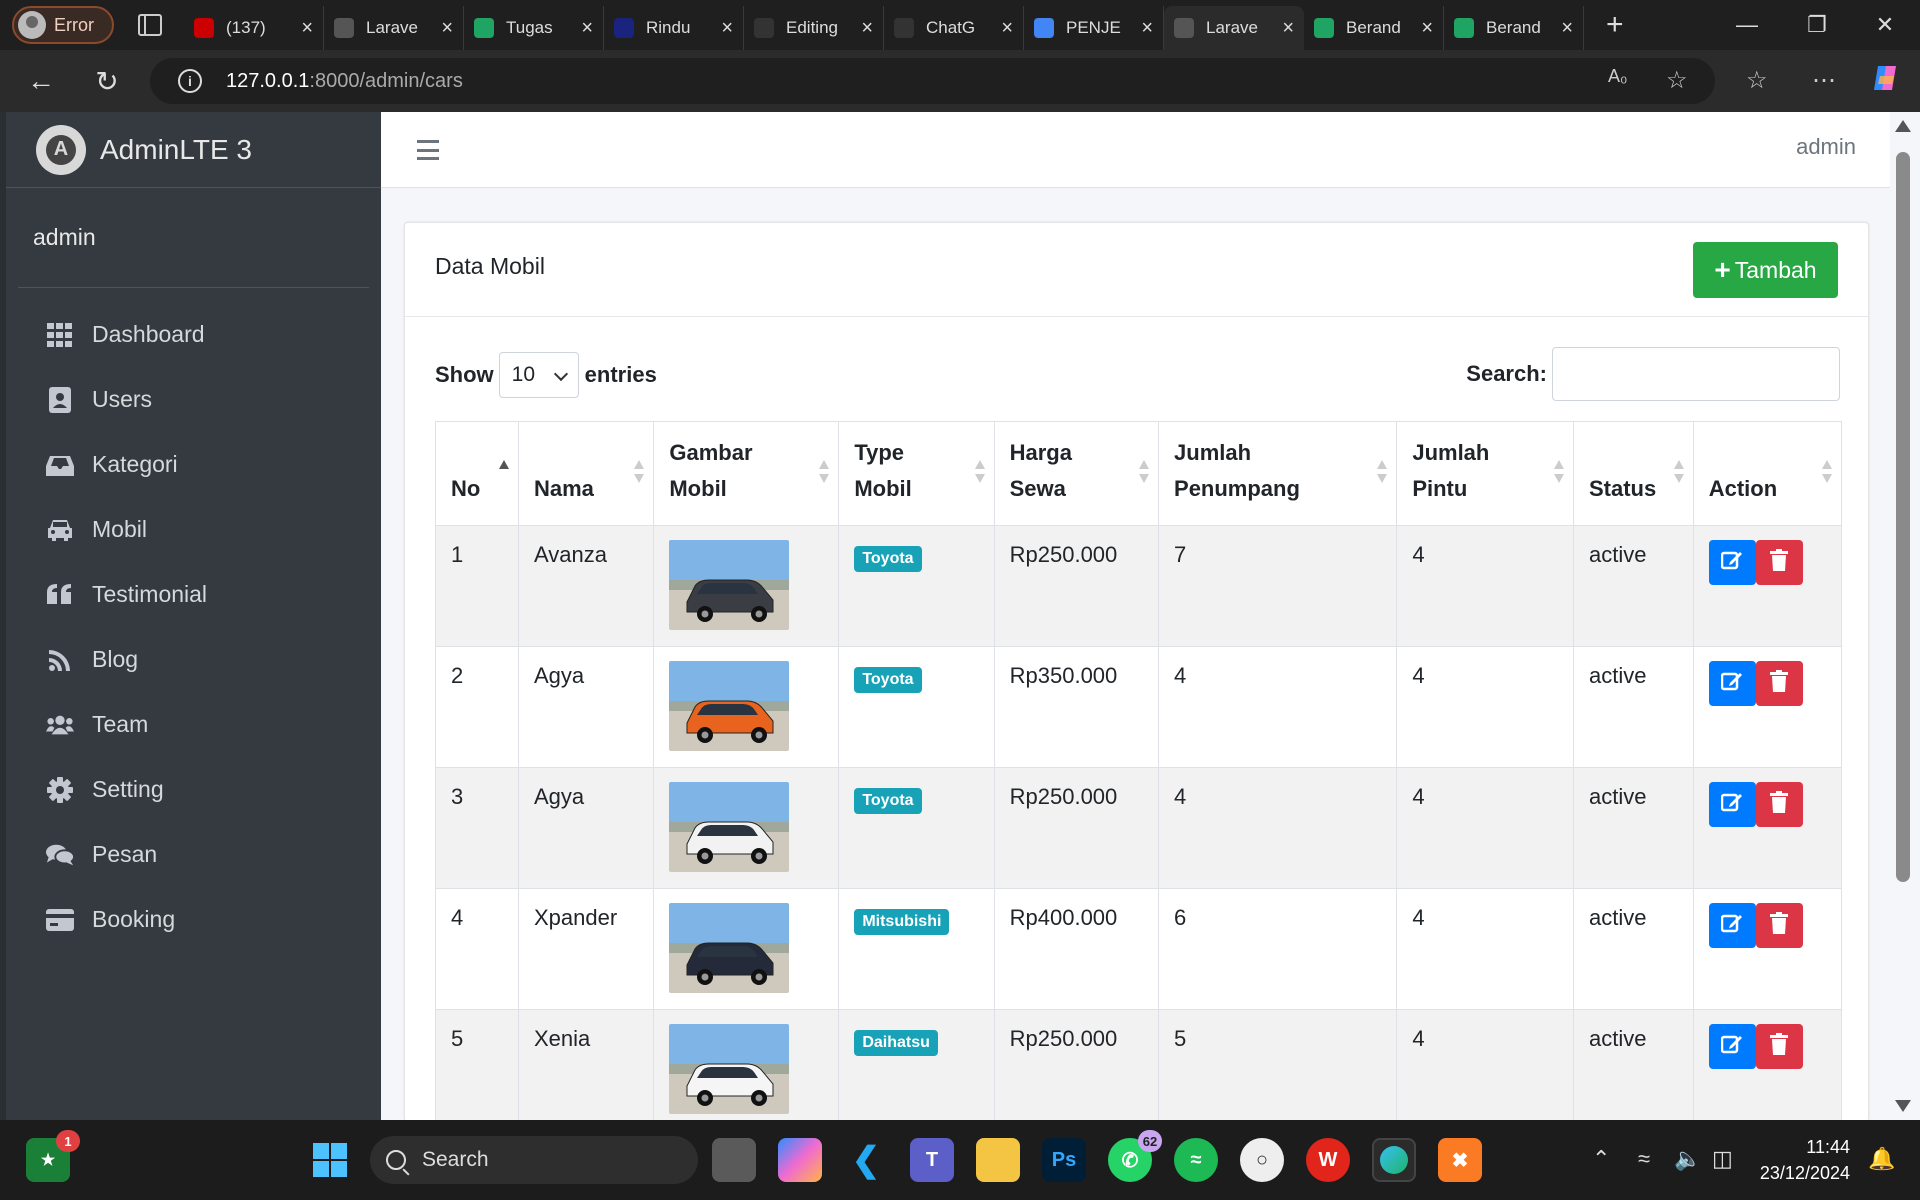  Describe the element at coordinates (60, 335) in the screenshot. I see `dashboard-grid-icon` at that location.